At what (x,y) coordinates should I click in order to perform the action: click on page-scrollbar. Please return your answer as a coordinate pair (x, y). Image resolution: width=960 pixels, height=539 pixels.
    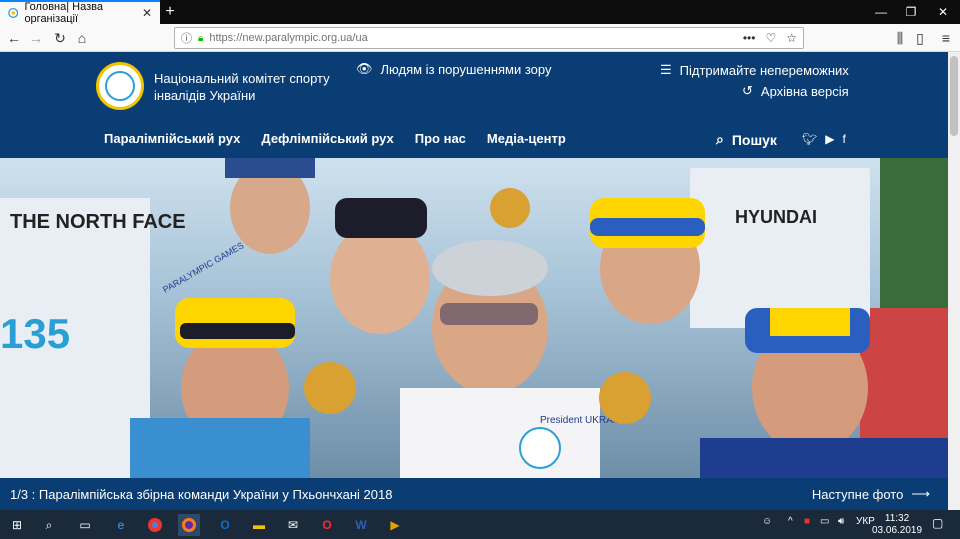
    Looking at the image, I should click on (954, 281).